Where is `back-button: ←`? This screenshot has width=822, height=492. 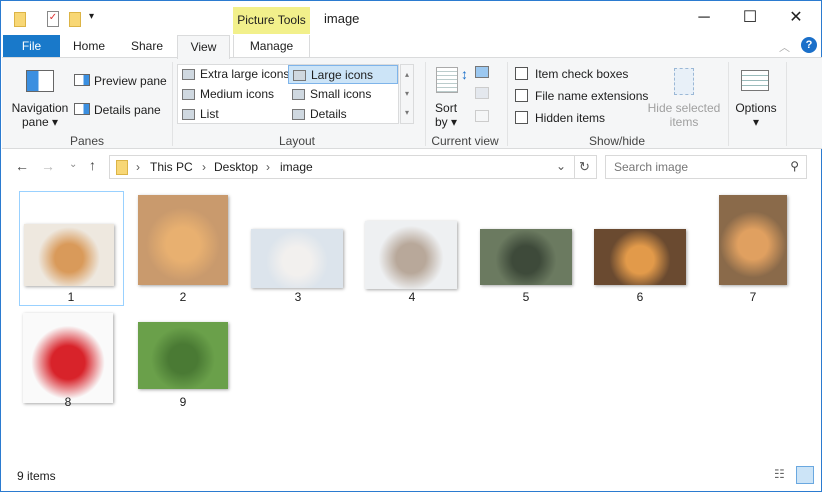 back-button: ← is located at coordinates (22, 166).